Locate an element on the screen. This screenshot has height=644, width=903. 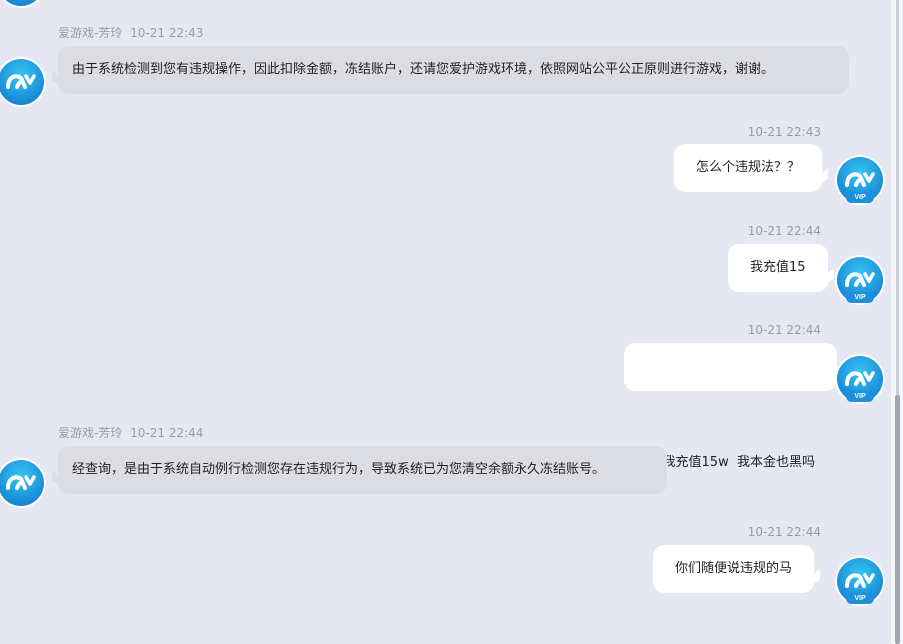
message-meta: 爱游戏-芳玲 10-21 22:43 is located at coordinates (130, 32).